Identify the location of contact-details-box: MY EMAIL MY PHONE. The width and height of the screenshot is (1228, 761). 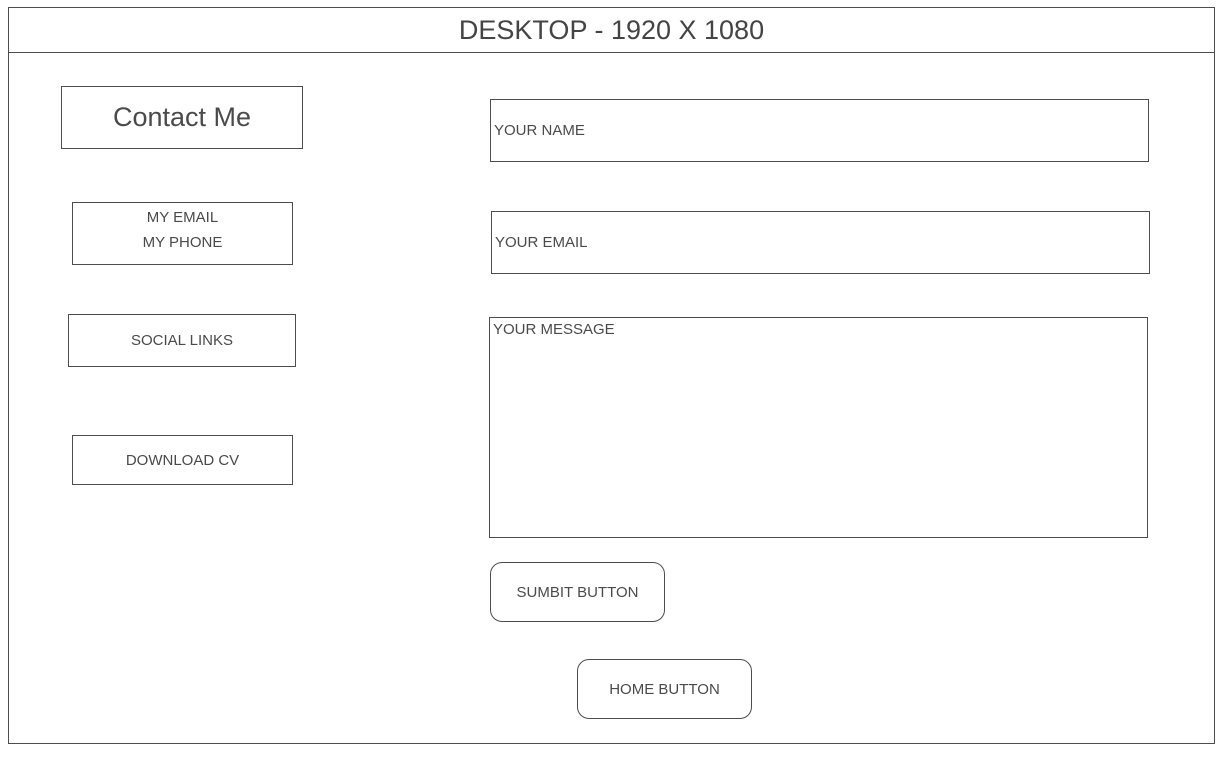
(182, 233).